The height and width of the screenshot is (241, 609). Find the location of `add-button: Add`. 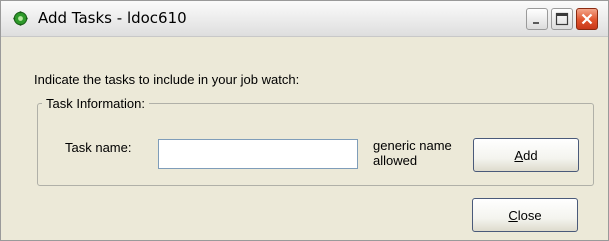

add-button: Add is located at coordinates (526, 155).